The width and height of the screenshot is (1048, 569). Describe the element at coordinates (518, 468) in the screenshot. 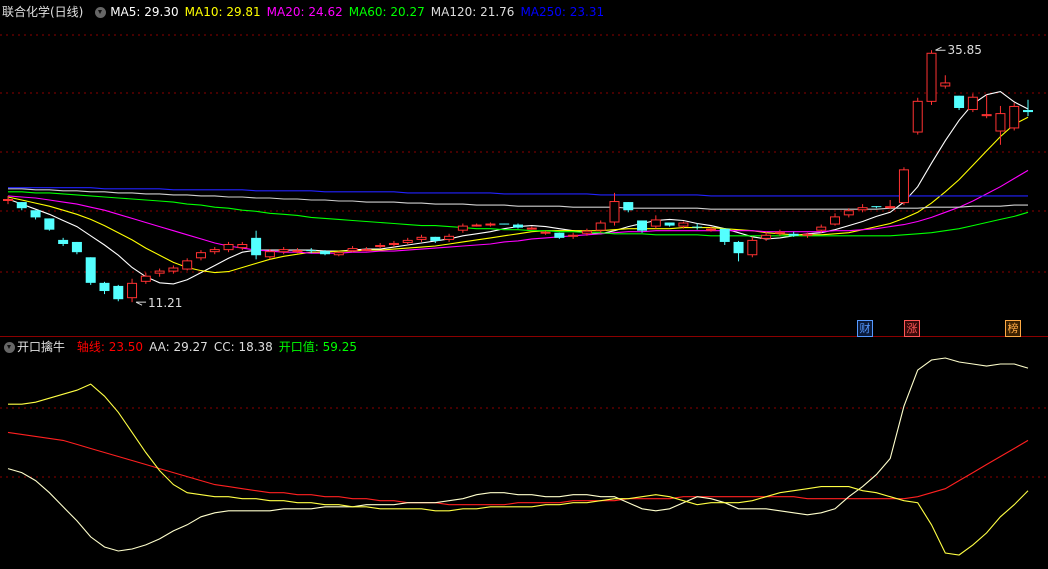

I see `indicator-line-轴线` at that location.